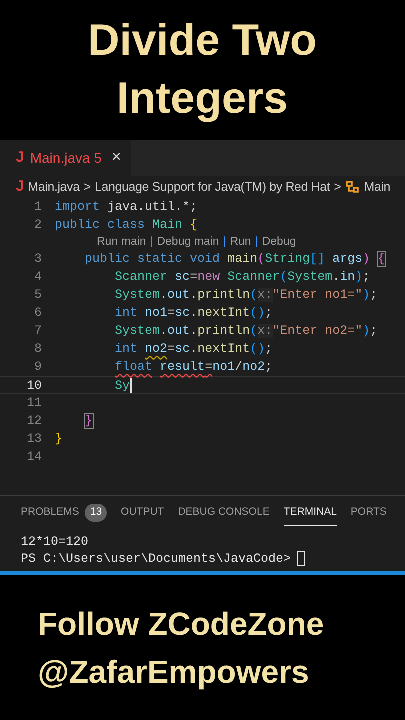 The width and height of the screenshot is (405, 720). Describe the element at coordinates (34, 385) in the screenshot. I see `line-number: 10` at that location.